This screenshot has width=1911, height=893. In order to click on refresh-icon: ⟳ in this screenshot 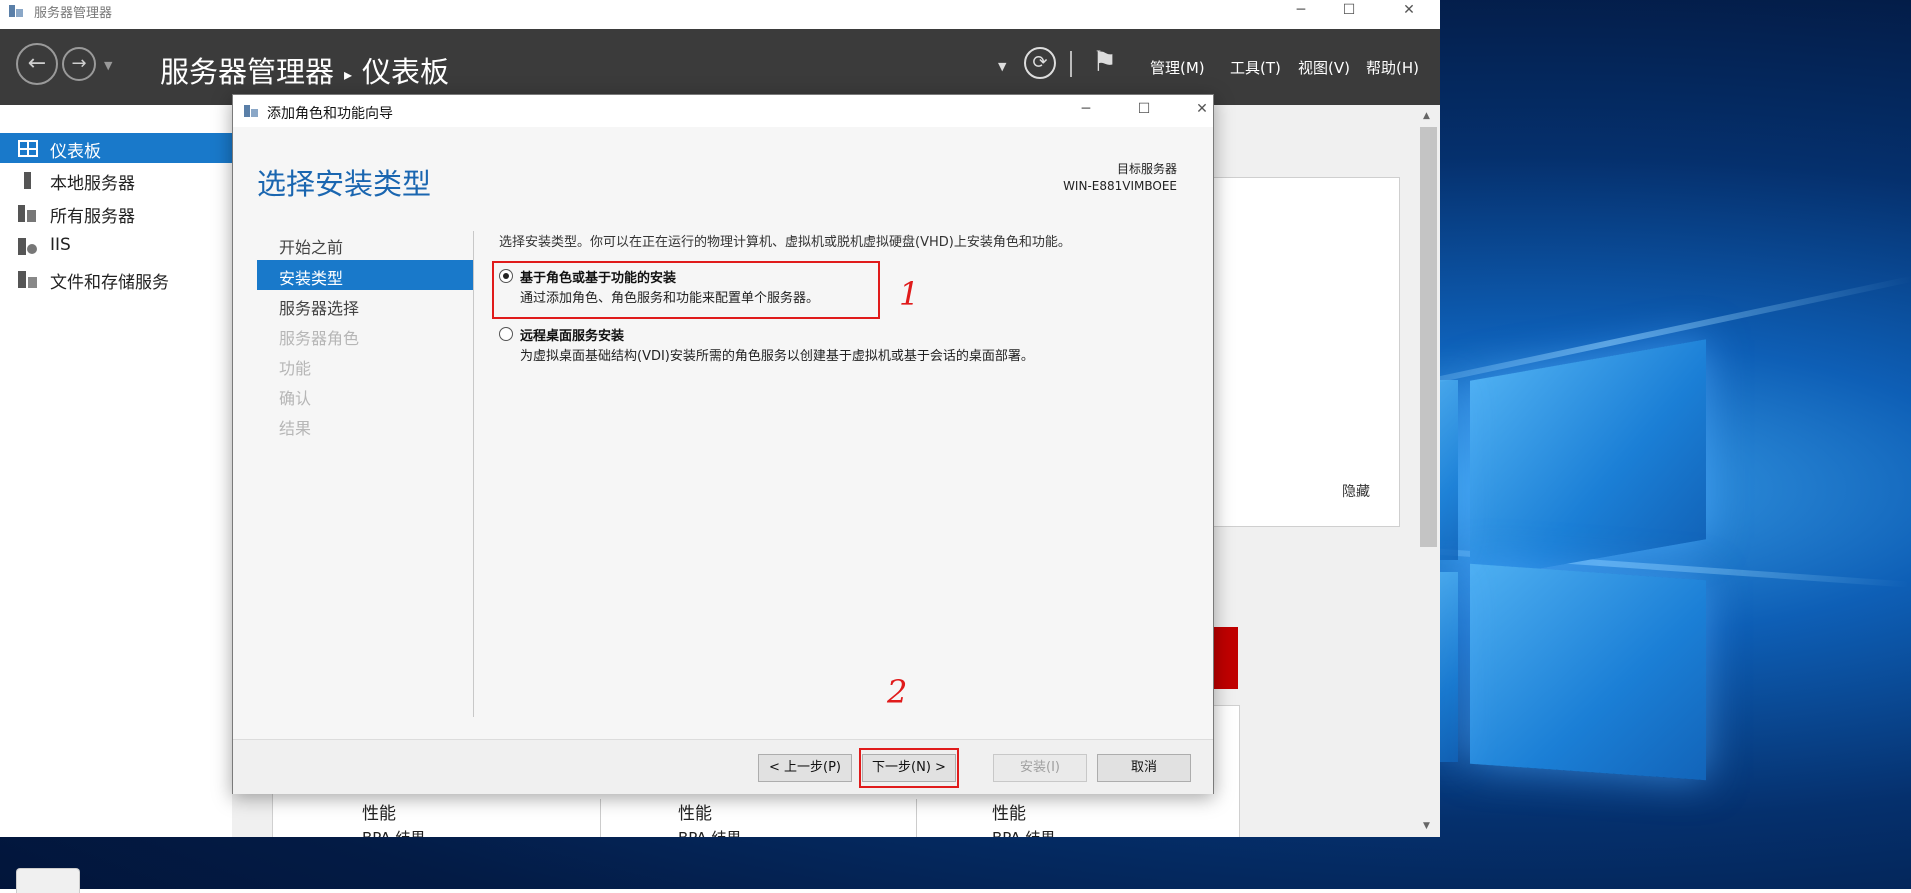, I will do `click(1040, 63)`.